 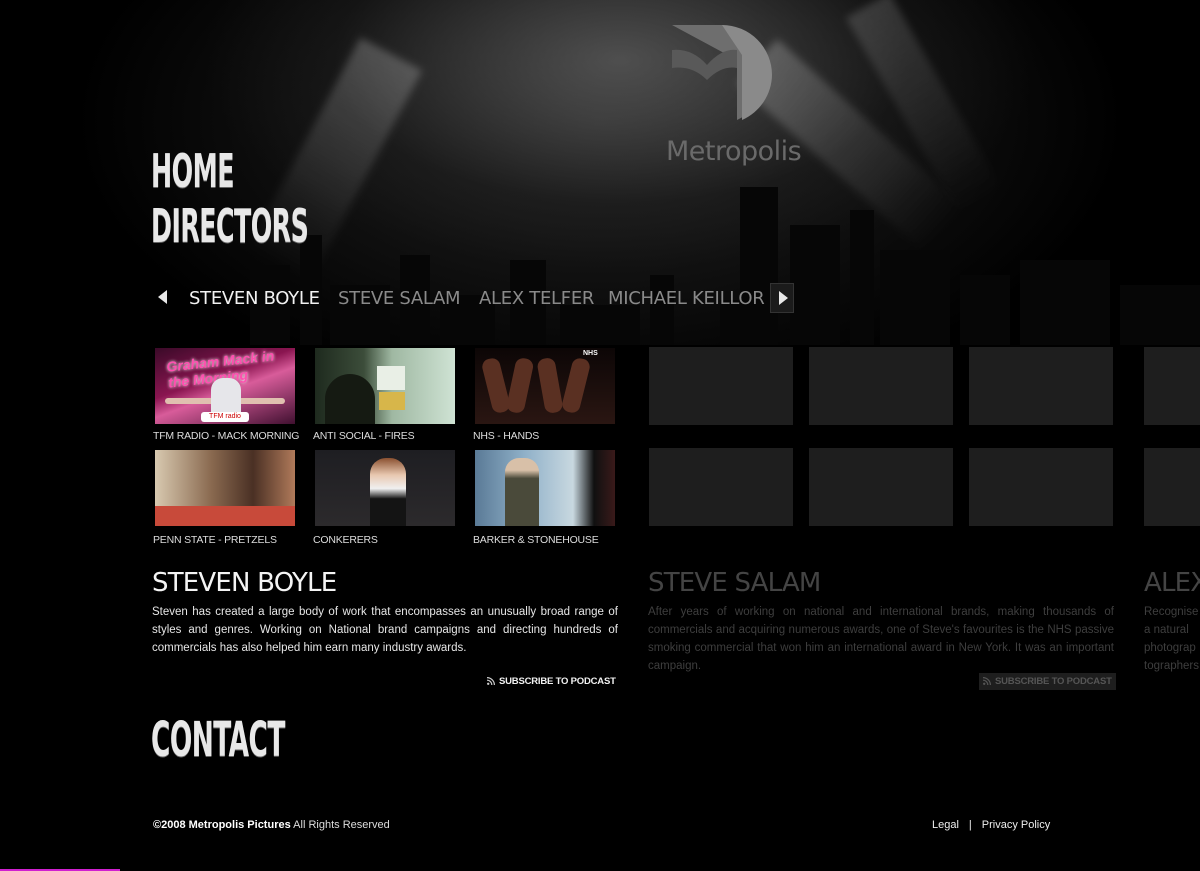 I want to click on work-thumbnail-conkerers, so click(x=385, y=488).